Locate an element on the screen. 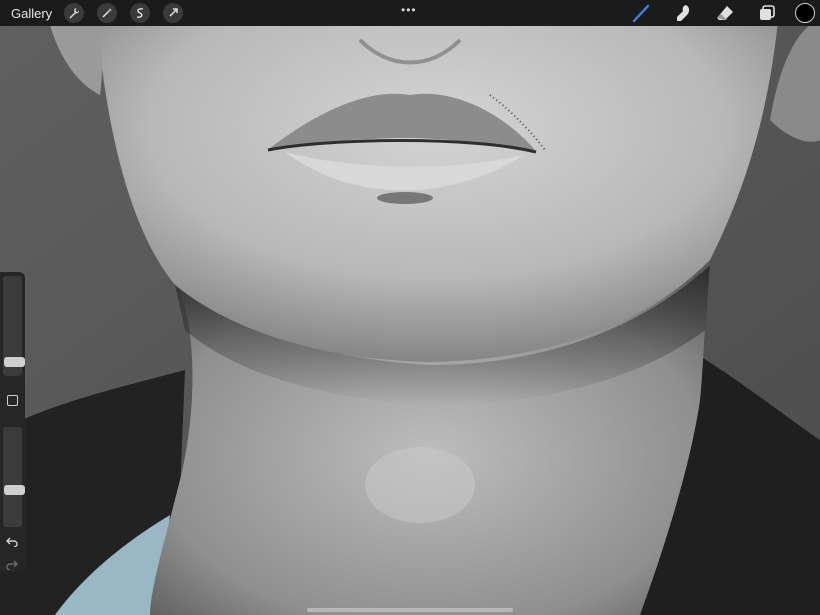 The height and width of the screenshot is (615, 820). adjustments-button is located at coordinates (107, 13).